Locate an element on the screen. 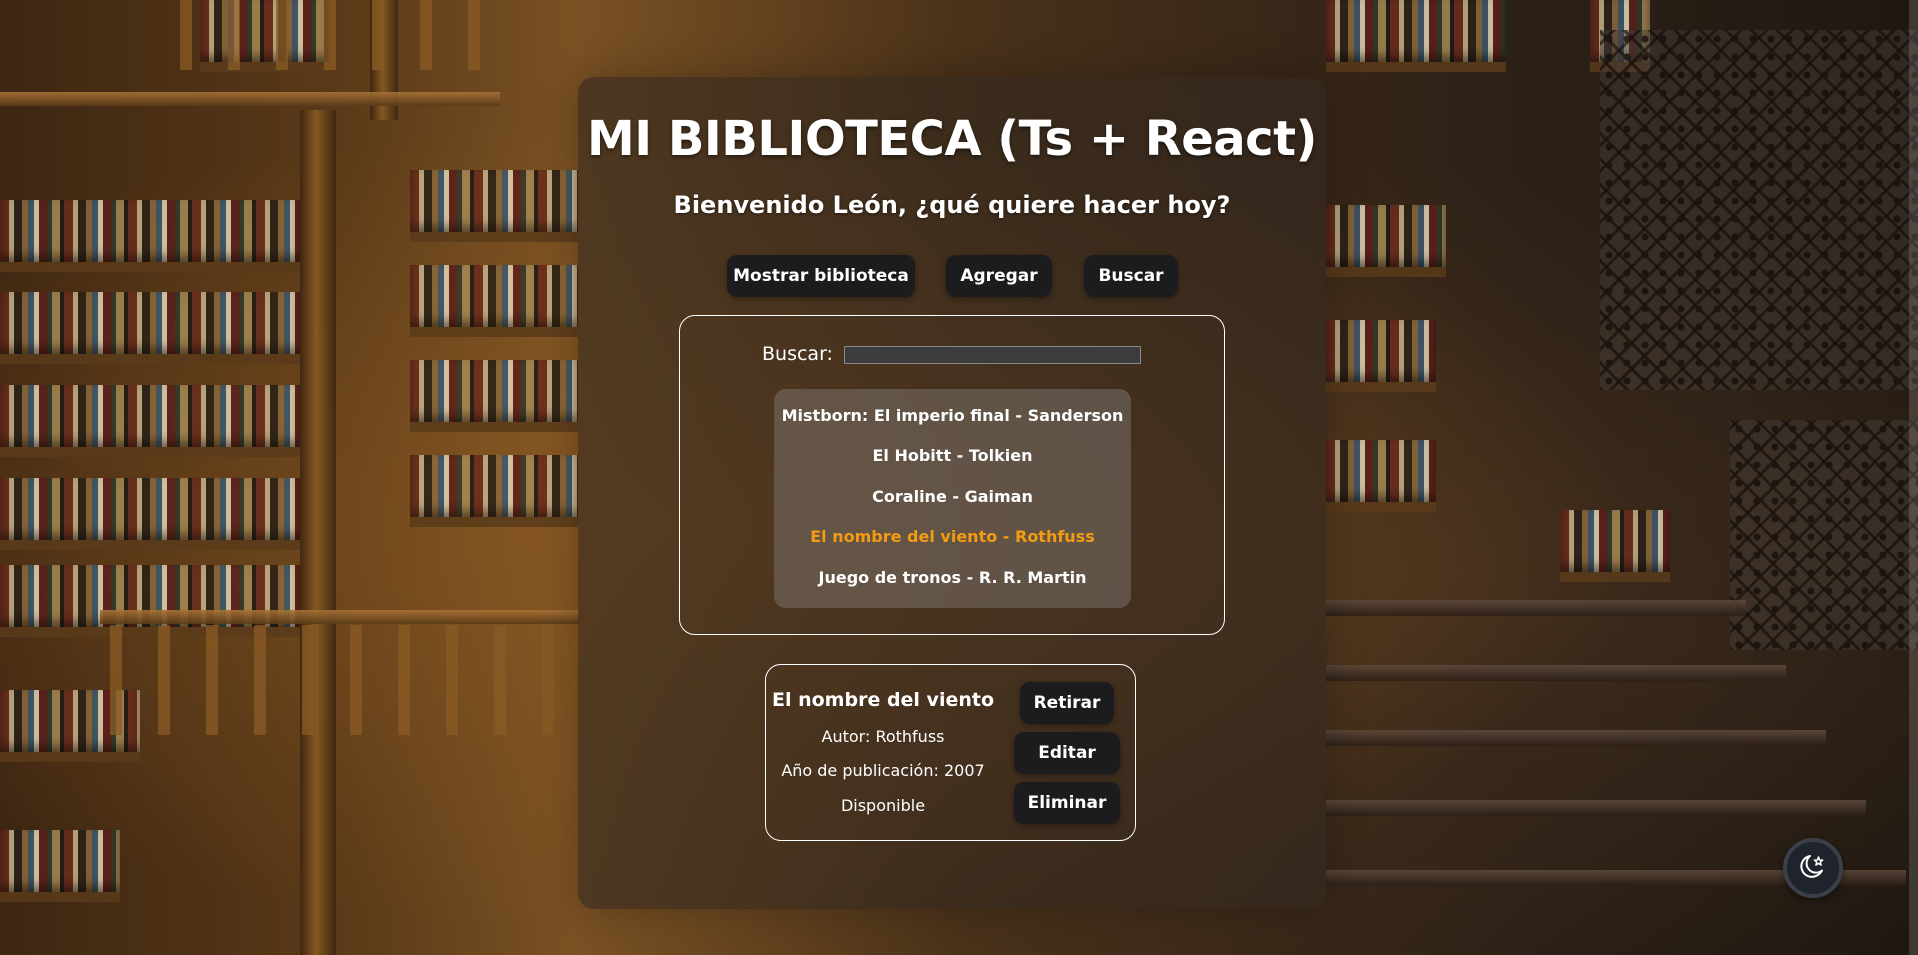 The height and width of the screenshot is (955, 1918). result-item: Mistborn: El imperio final - Sanderson is located at coordinates (952, 416).